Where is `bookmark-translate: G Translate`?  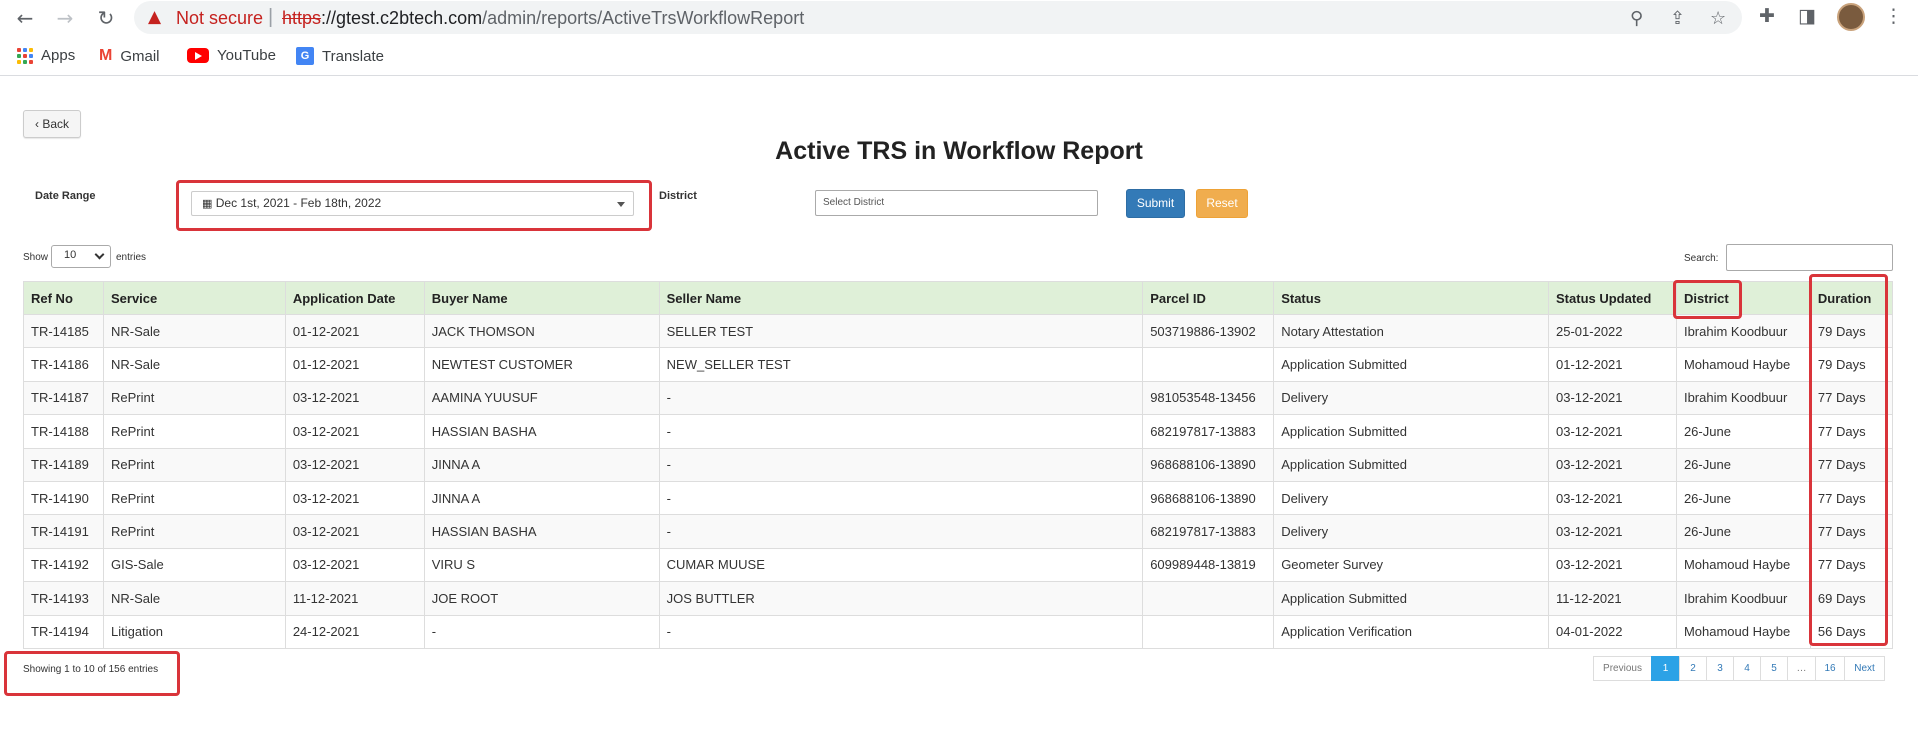 bookmark-translate: G Translate is located at coordinates (340, 56).